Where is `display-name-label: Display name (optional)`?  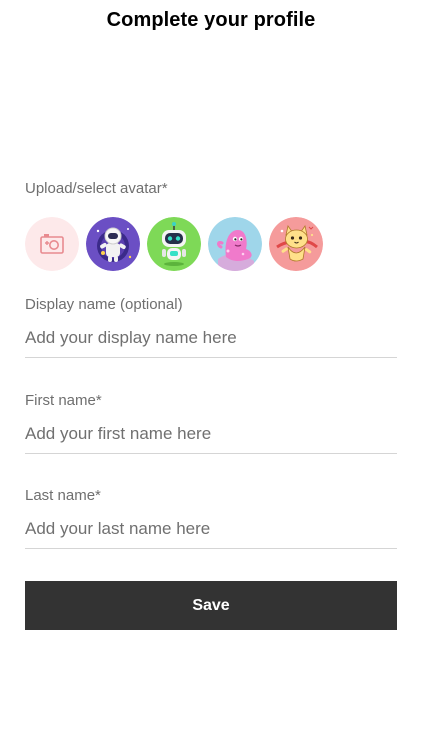 display-name-label: Display name (optional) is located at coordinates (104, 304).